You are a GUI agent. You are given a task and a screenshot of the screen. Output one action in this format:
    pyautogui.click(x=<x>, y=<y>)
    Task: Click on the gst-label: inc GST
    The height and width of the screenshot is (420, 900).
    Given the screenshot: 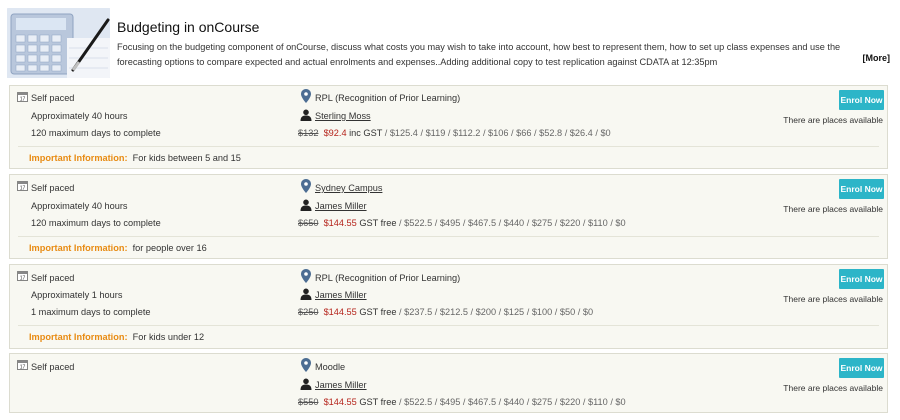 What is the action you would take?
    pyautogui.click(x=366, y=133)
    